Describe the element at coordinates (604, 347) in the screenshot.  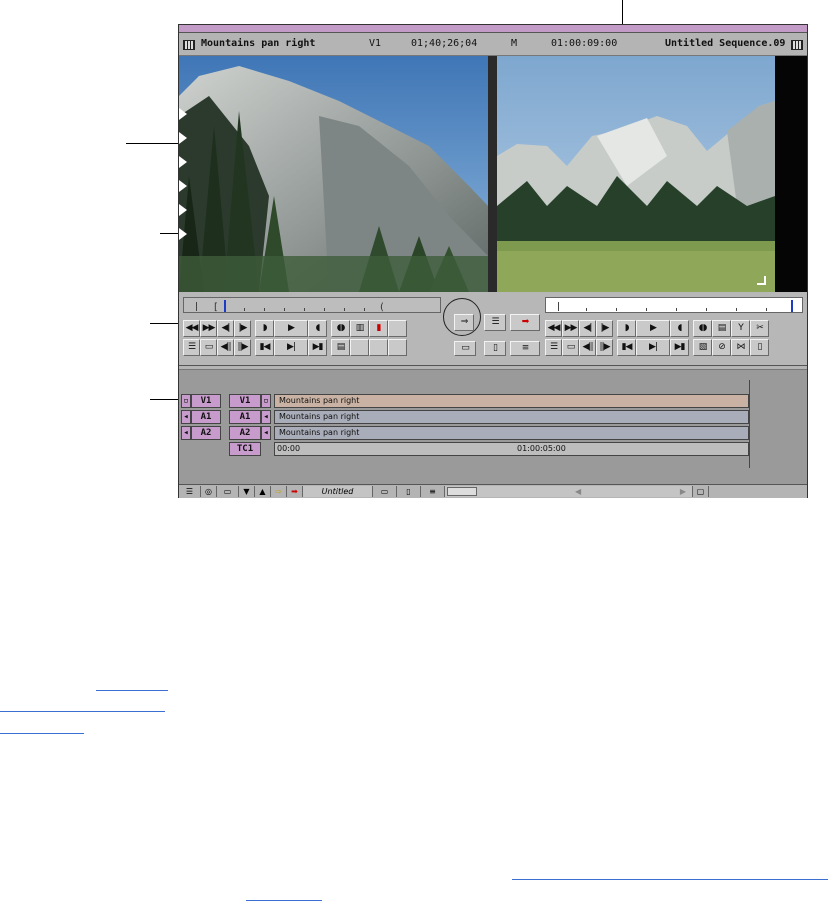
I see `rec-jog-forward-button: ||▶` at that location.